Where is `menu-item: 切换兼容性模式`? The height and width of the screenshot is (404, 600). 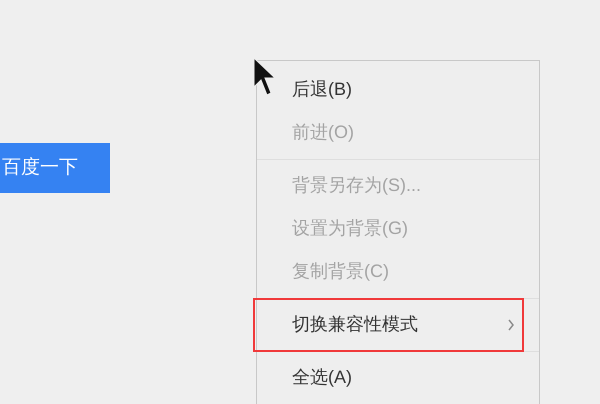
menu-item: 切换兼容性模式 is located at coordinates (398, 324).